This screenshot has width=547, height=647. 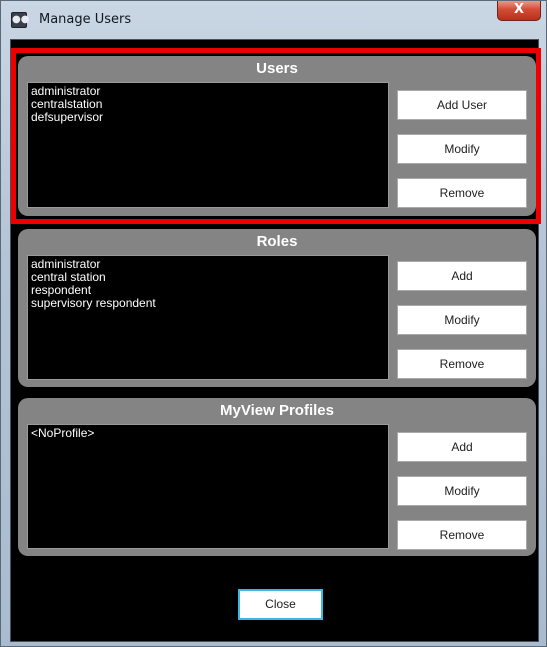 What do you see at coordinates (462, 320) in the screenshot?
I see `modify-role-button: Modify` at bounding box center [462, 320].